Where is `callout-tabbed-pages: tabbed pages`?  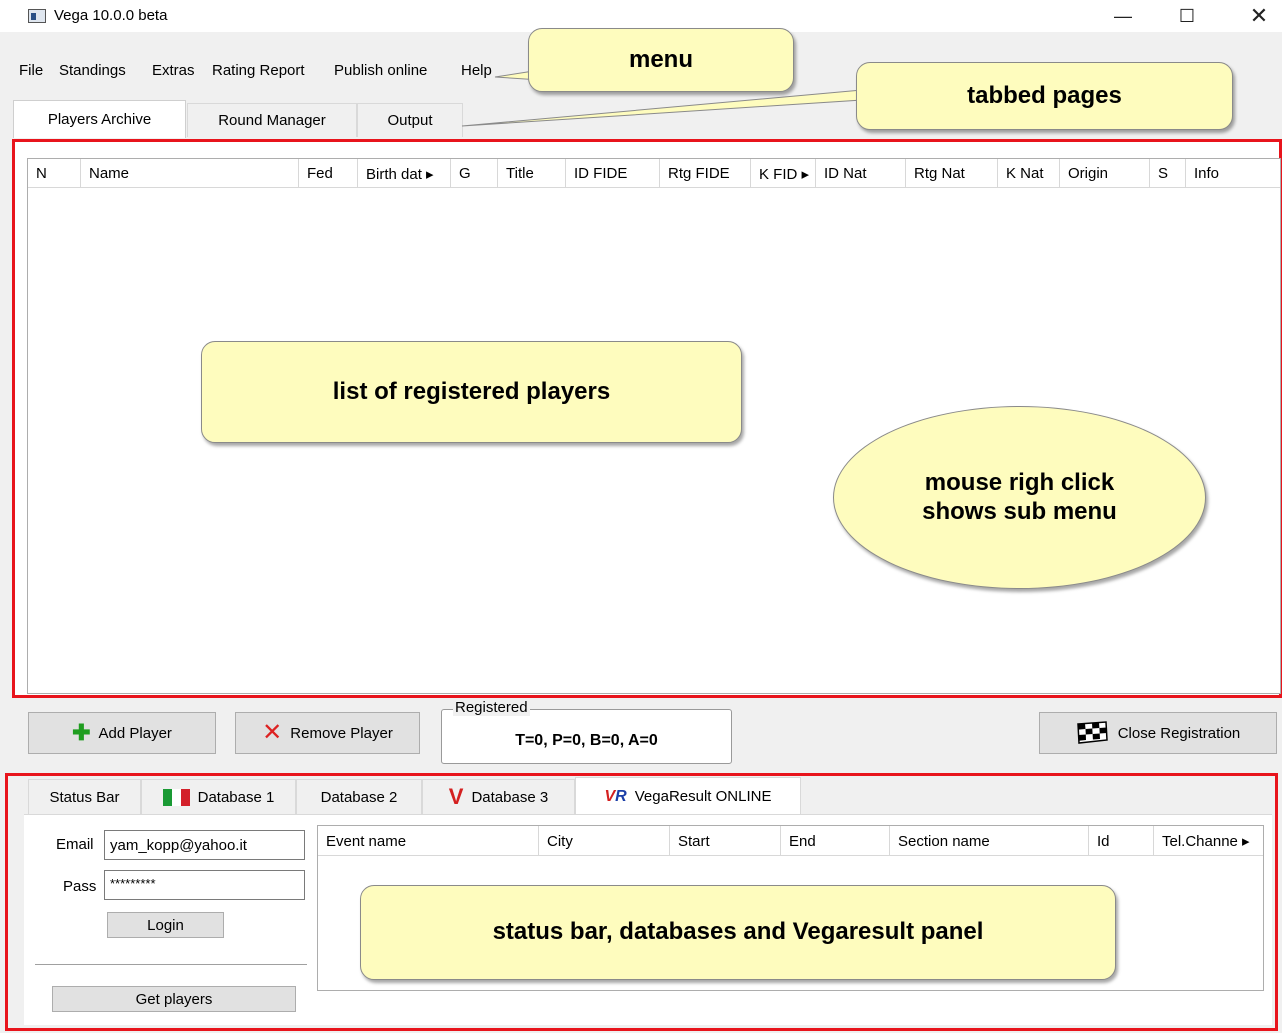 callout-tabbed-pages: tabbed pages is located at coordinates (1044, 96).